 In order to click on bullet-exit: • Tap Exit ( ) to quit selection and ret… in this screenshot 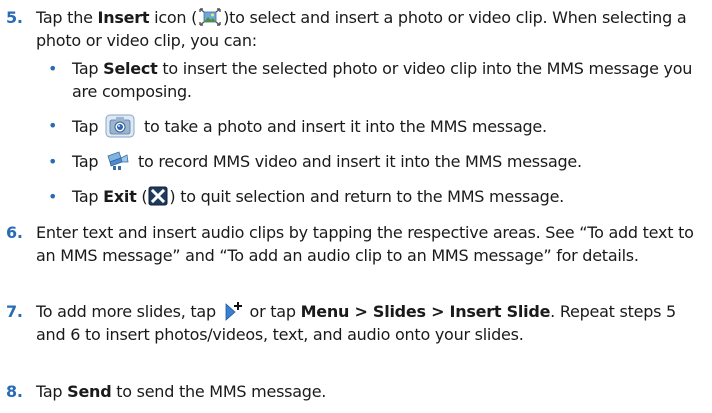, I will do `click(378, 197)`.